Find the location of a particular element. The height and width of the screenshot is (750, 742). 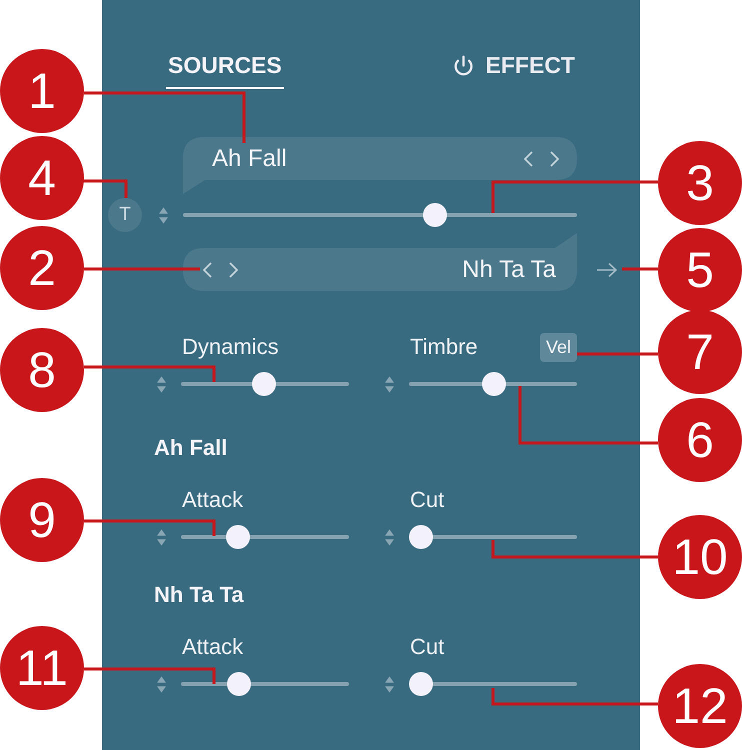

callout-marker: 3 is located at coordinates (700, 183).